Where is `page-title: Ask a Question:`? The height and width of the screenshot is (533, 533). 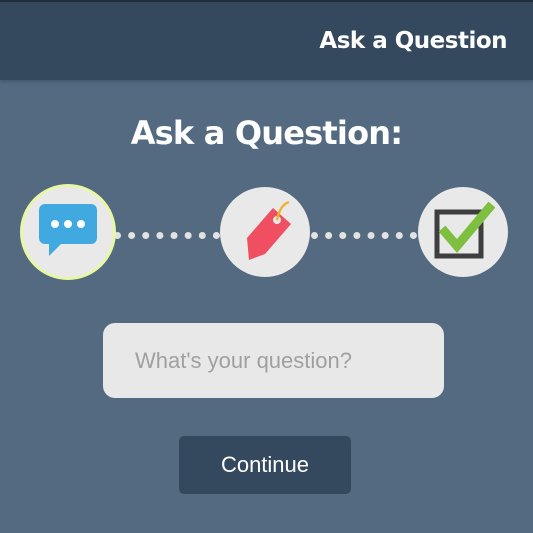 page-title: Ask a Question: is located at coordinates (266, 133).